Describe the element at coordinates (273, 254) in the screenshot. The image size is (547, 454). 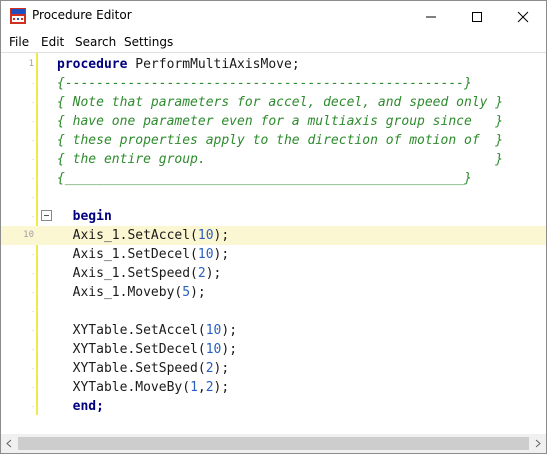
I see `code-line: - Axis_1.SetDecel(10);` at that location.